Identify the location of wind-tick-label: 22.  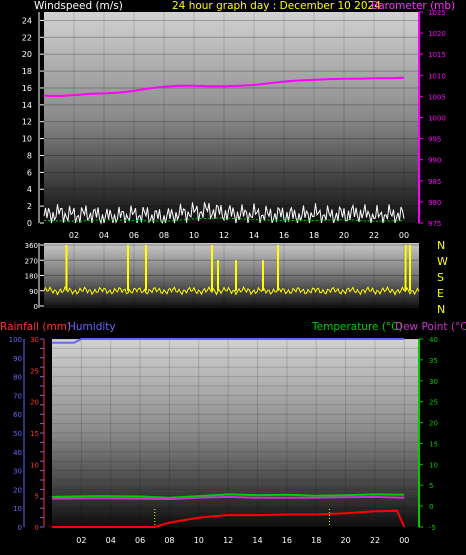
(27, 37).